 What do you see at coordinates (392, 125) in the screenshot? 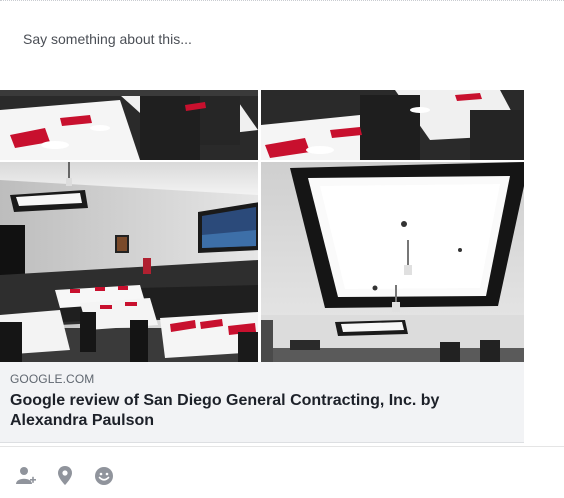
I see `photo-top-right` at bounding box center [392, 125].